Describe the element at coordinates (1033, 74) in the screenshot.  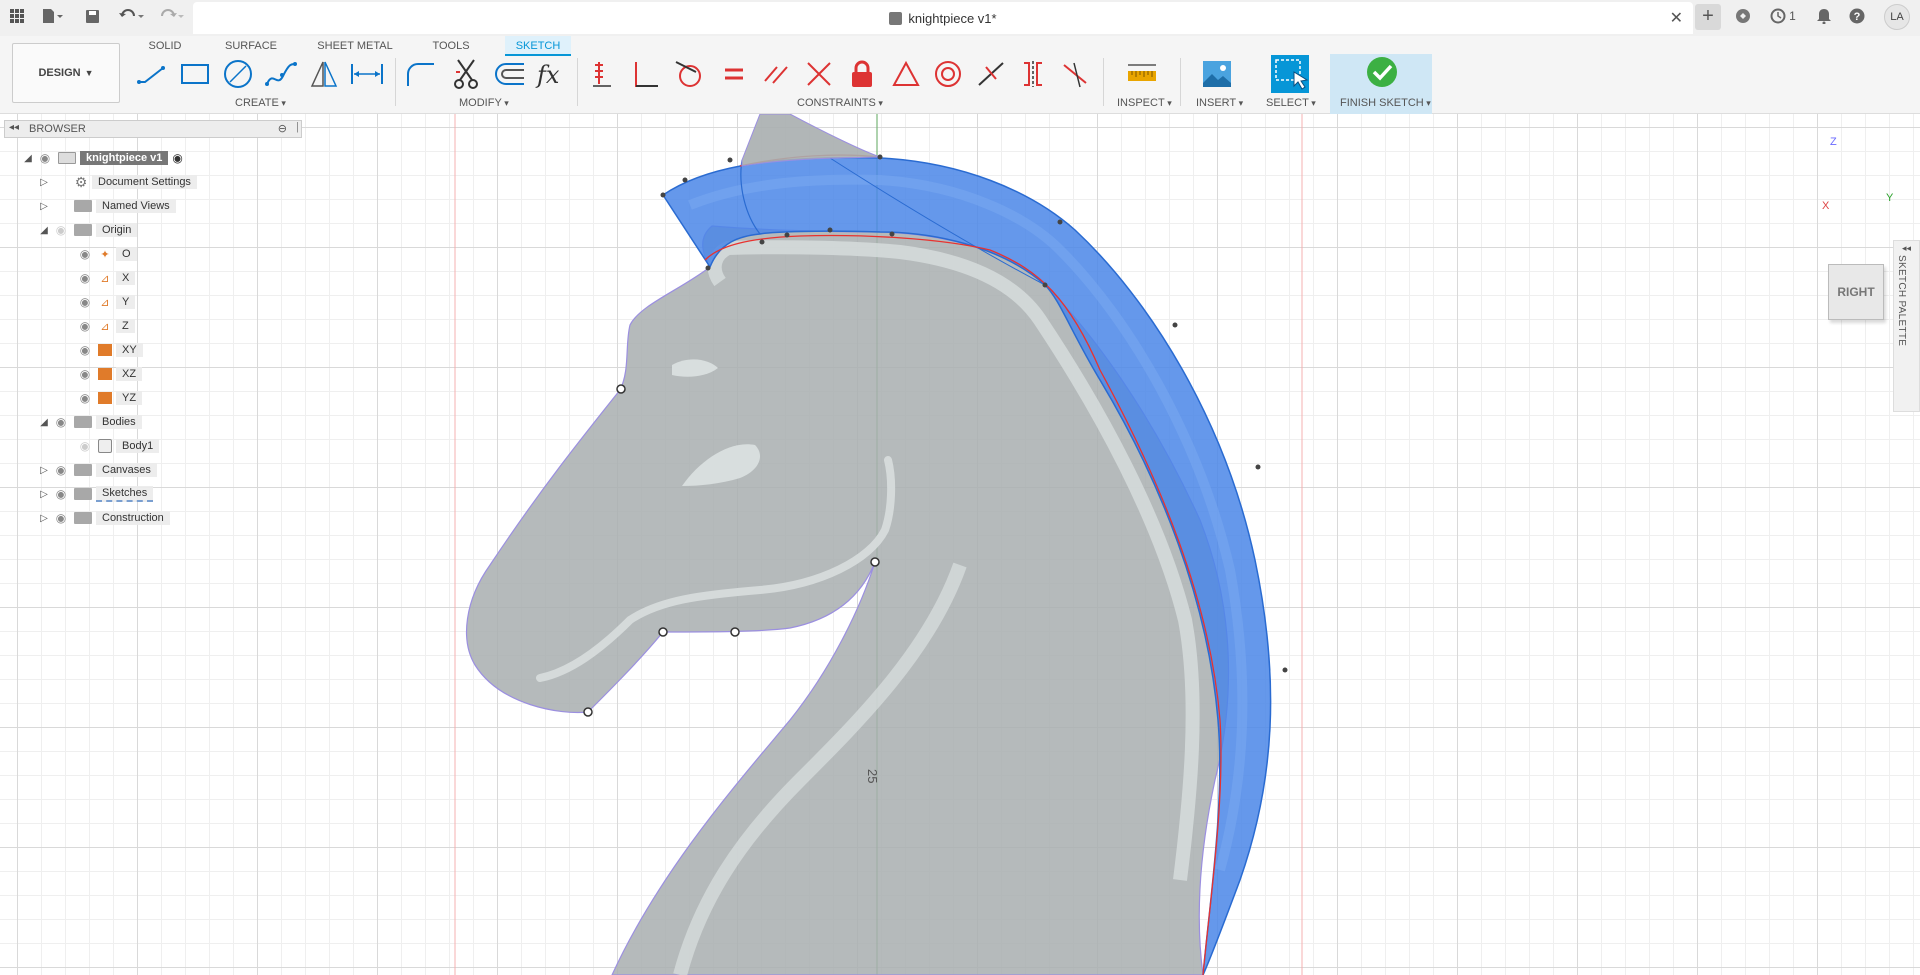
I see `symmetry-constraint-icon` at that location.